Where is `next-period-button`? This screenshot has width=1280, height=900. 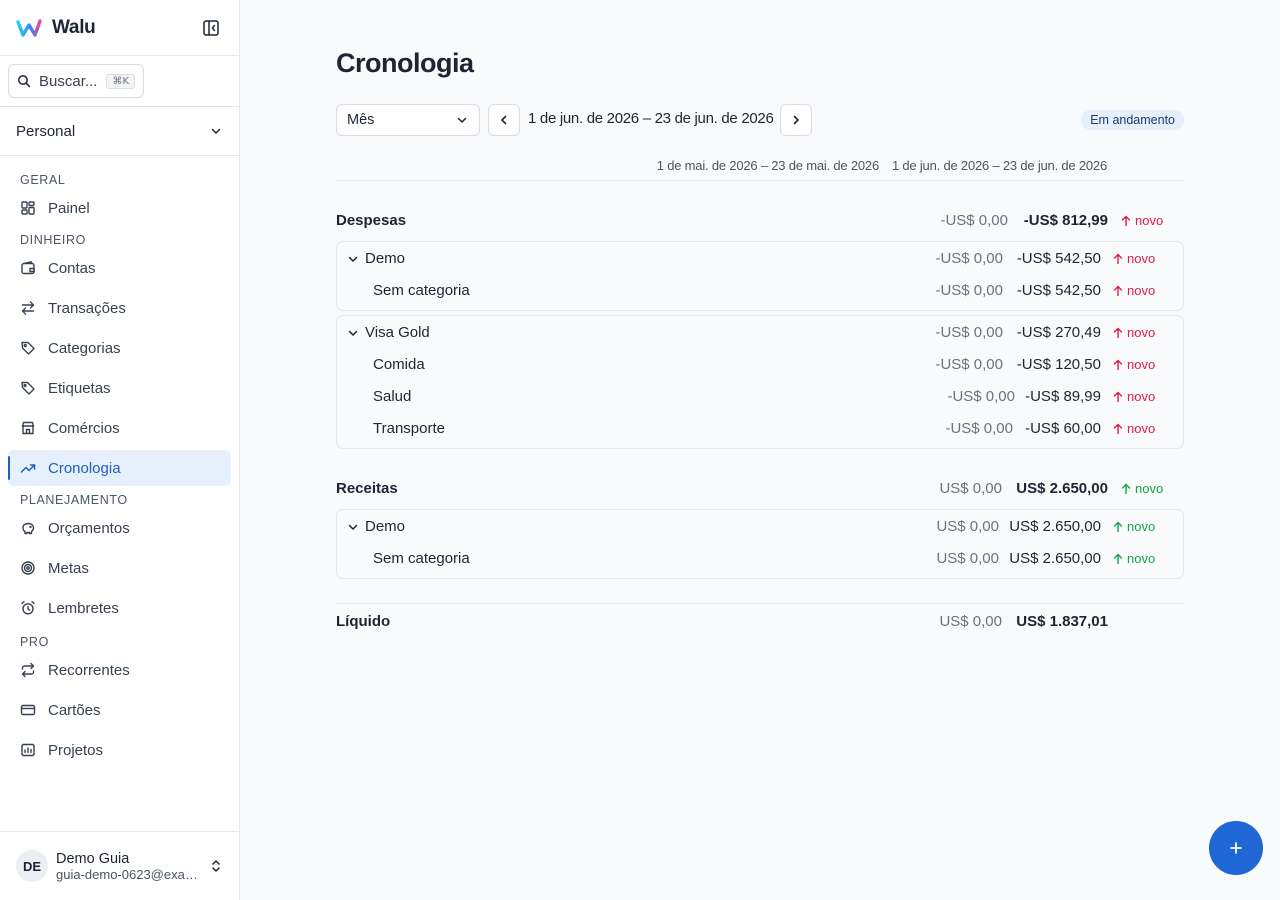 next-period-button is located at coordinates (796, 120).